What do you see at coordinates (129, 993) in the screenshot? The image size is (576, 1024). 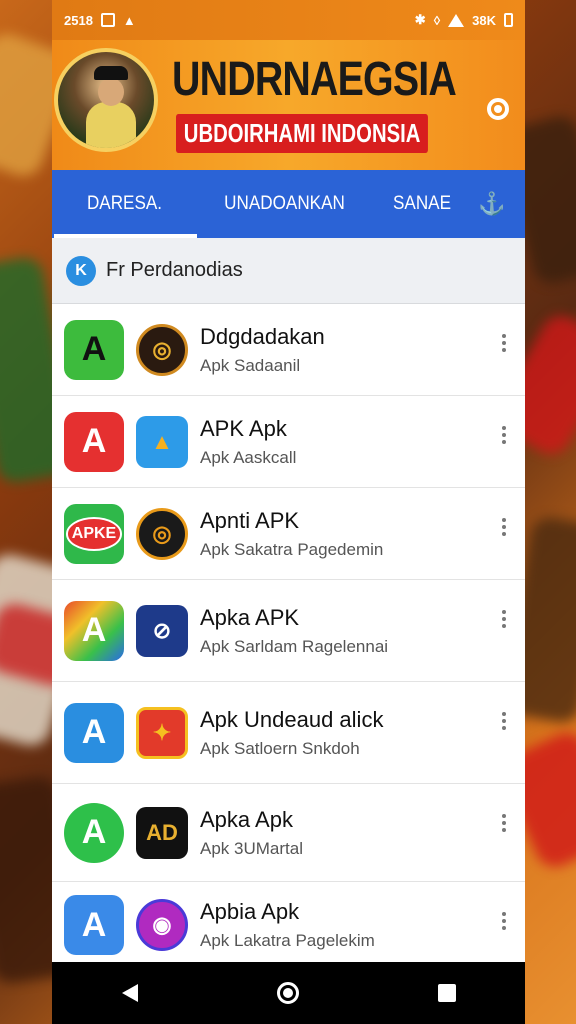 I see `back-icon` at bounding box center [129, 993].